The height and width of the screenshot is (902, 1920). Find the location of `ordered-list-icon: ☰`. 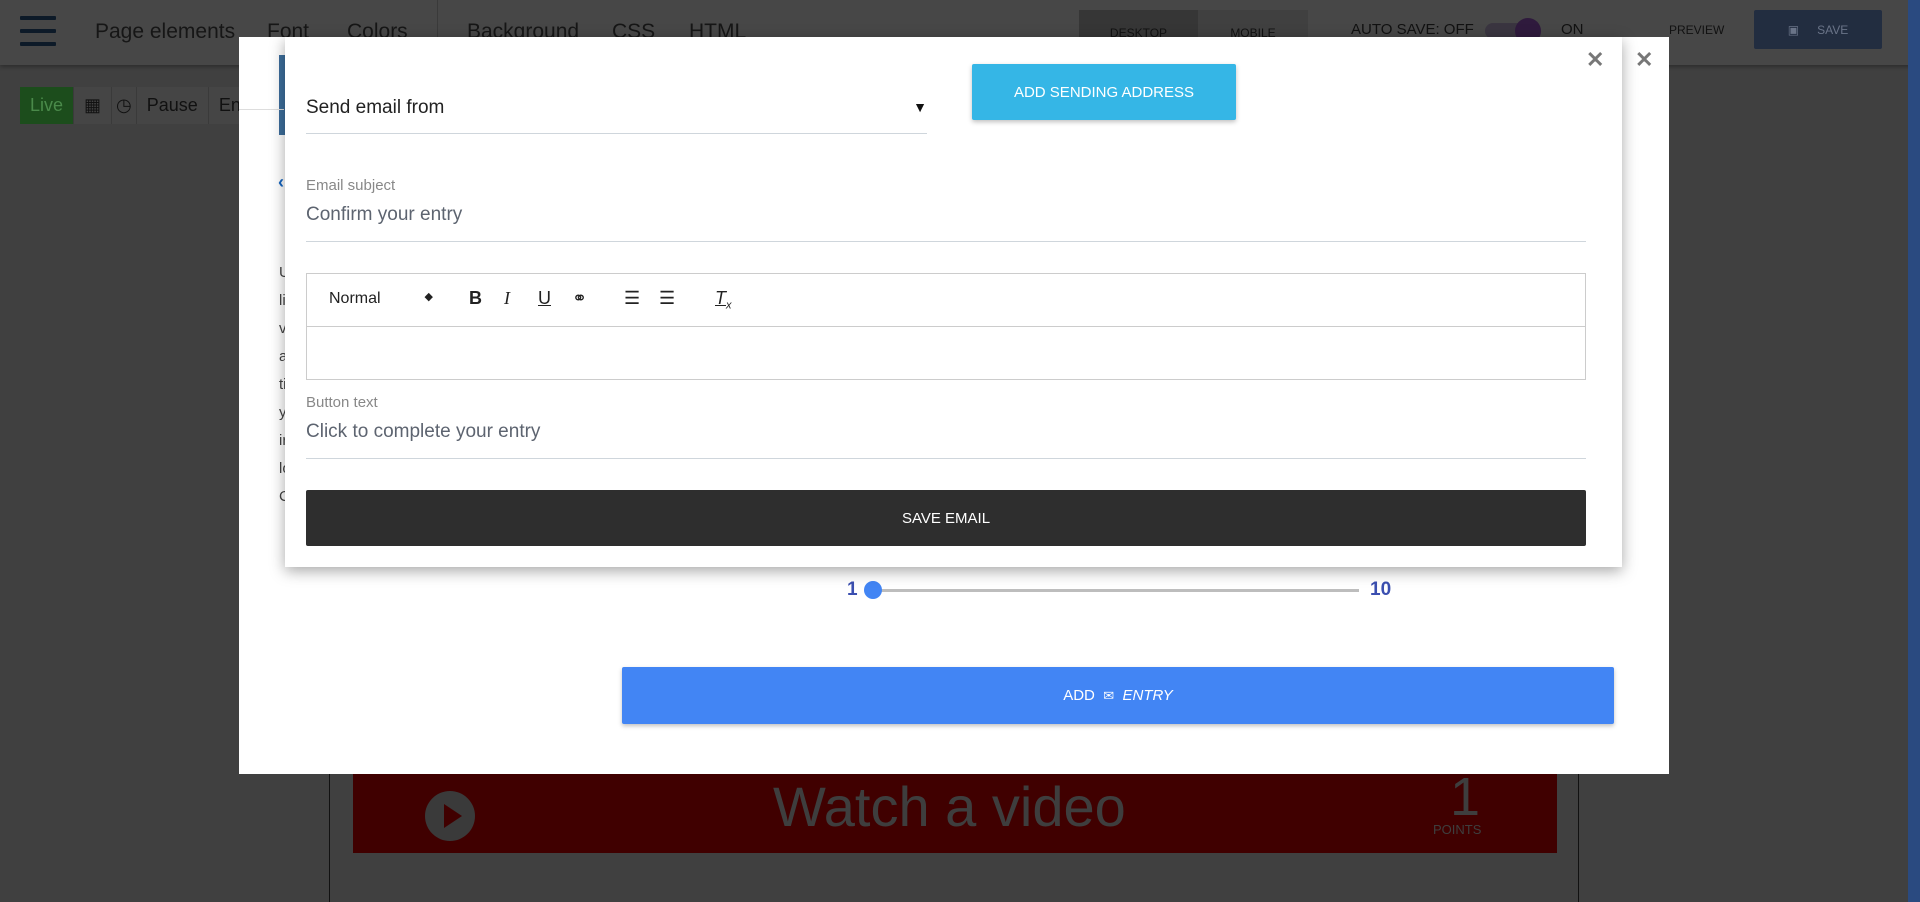

ordered-list-icon: ☰ is located at coordinates (632, 298).